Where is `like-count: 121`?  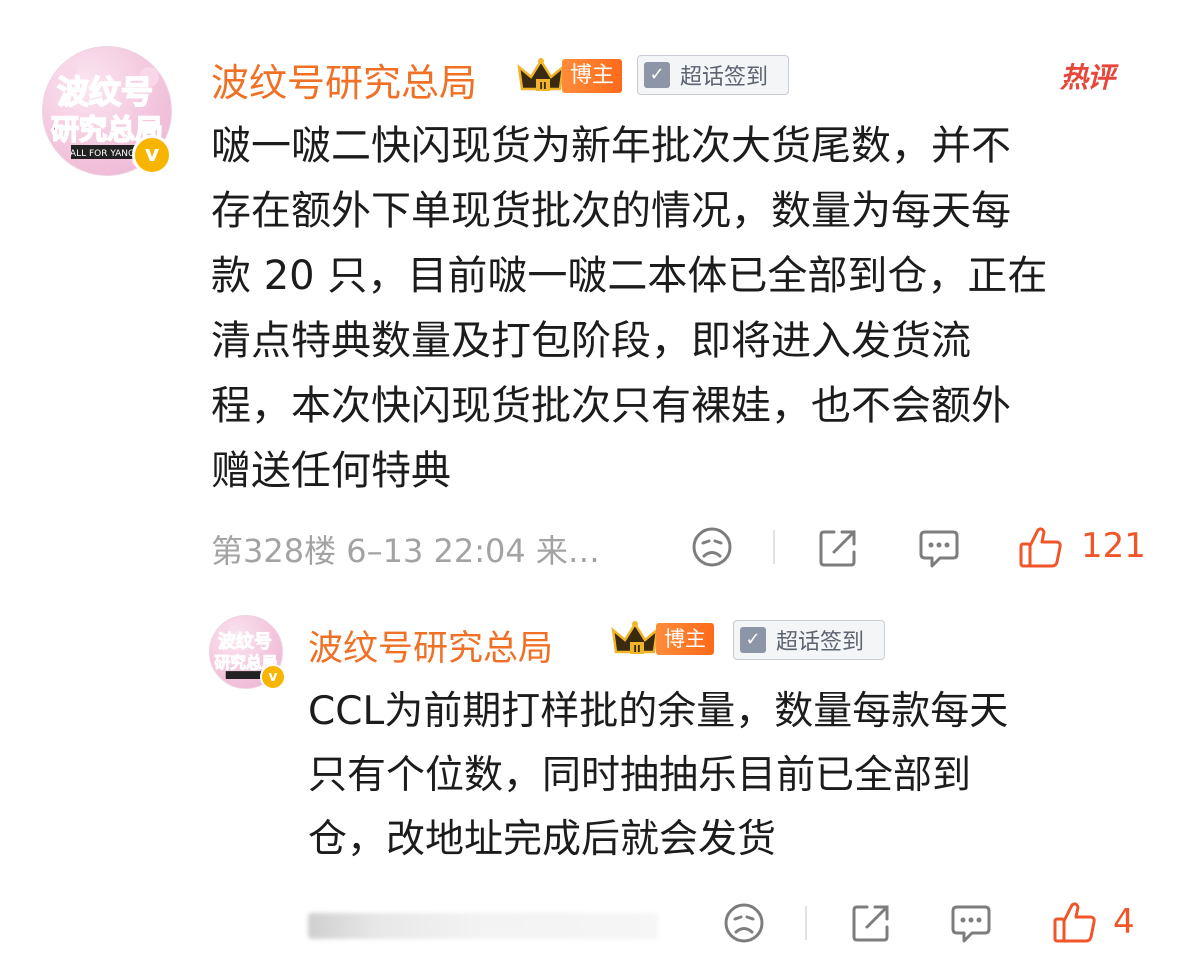 like-count: 121 is located at coordinates (1113, 546).